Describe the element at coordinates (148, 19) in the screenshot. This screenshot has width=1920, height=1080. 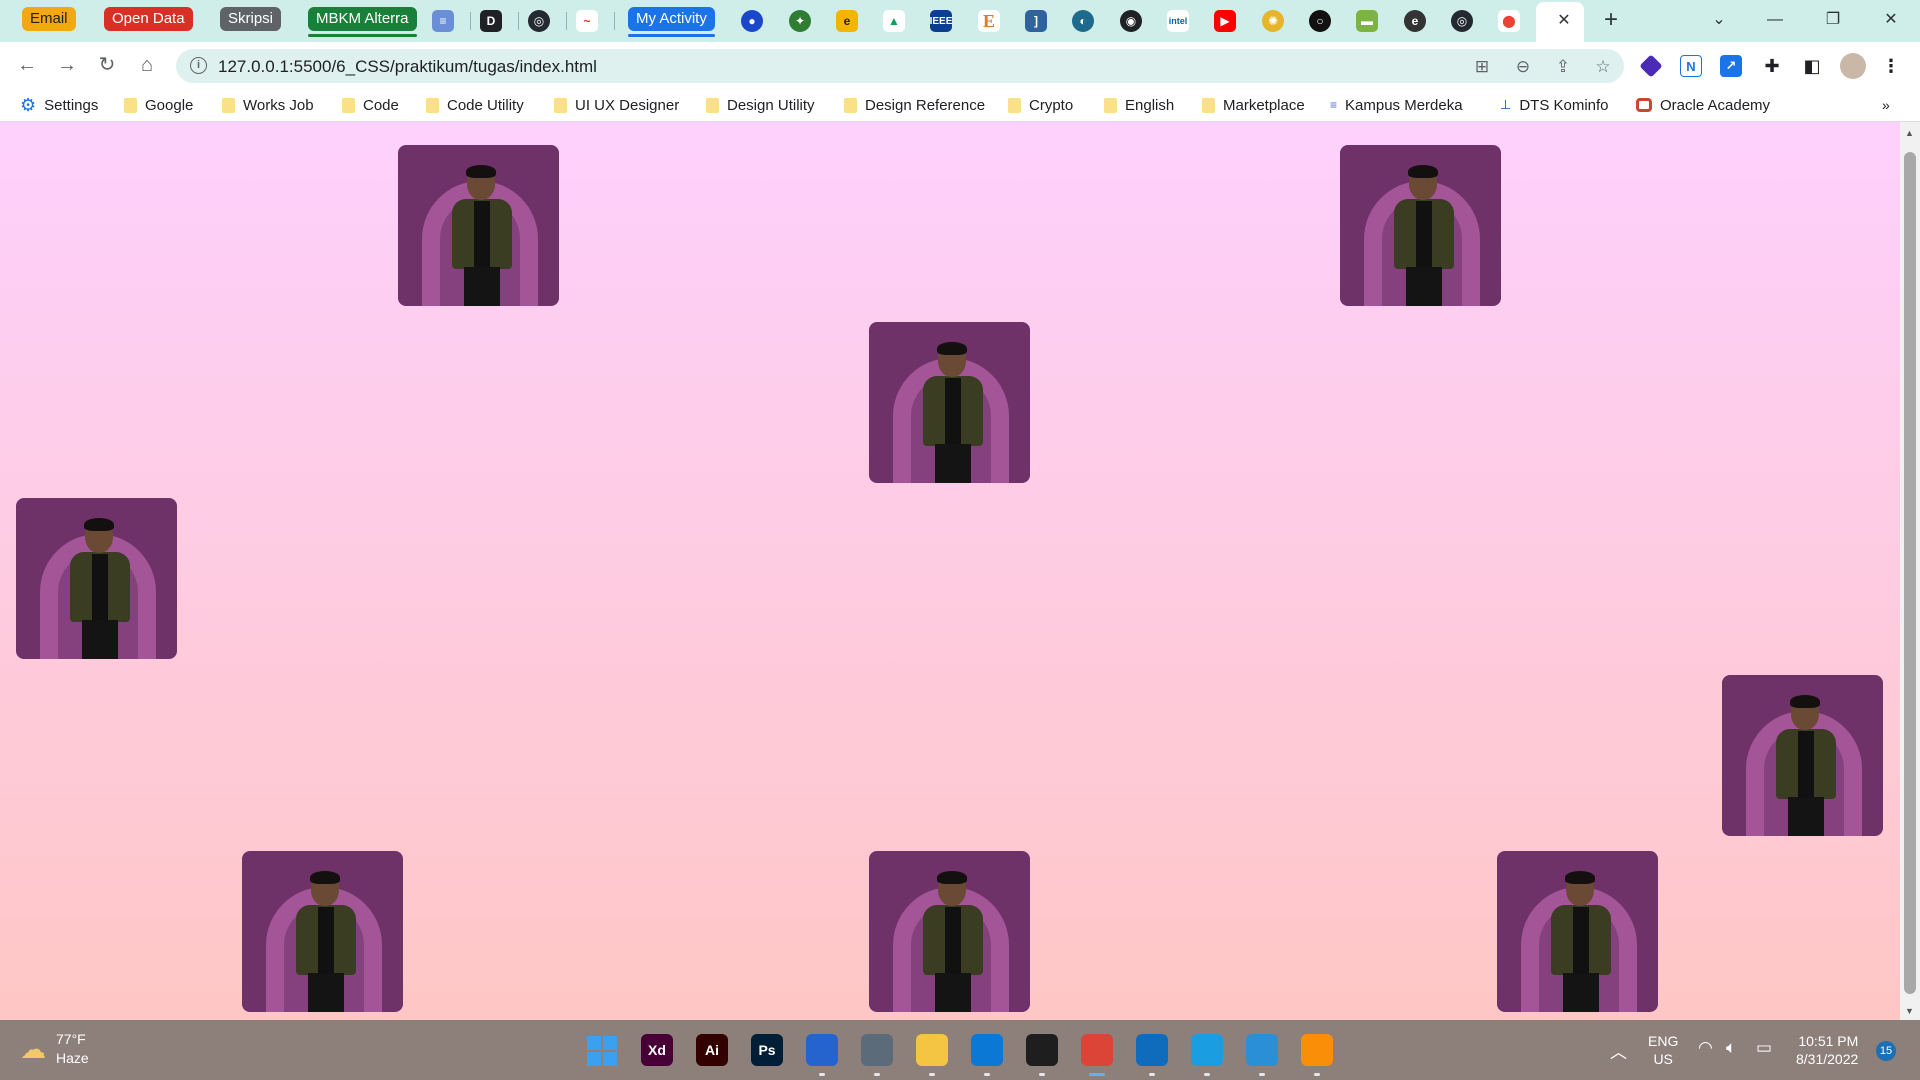
I see `tab-group-open-data: Open Data` at that location.